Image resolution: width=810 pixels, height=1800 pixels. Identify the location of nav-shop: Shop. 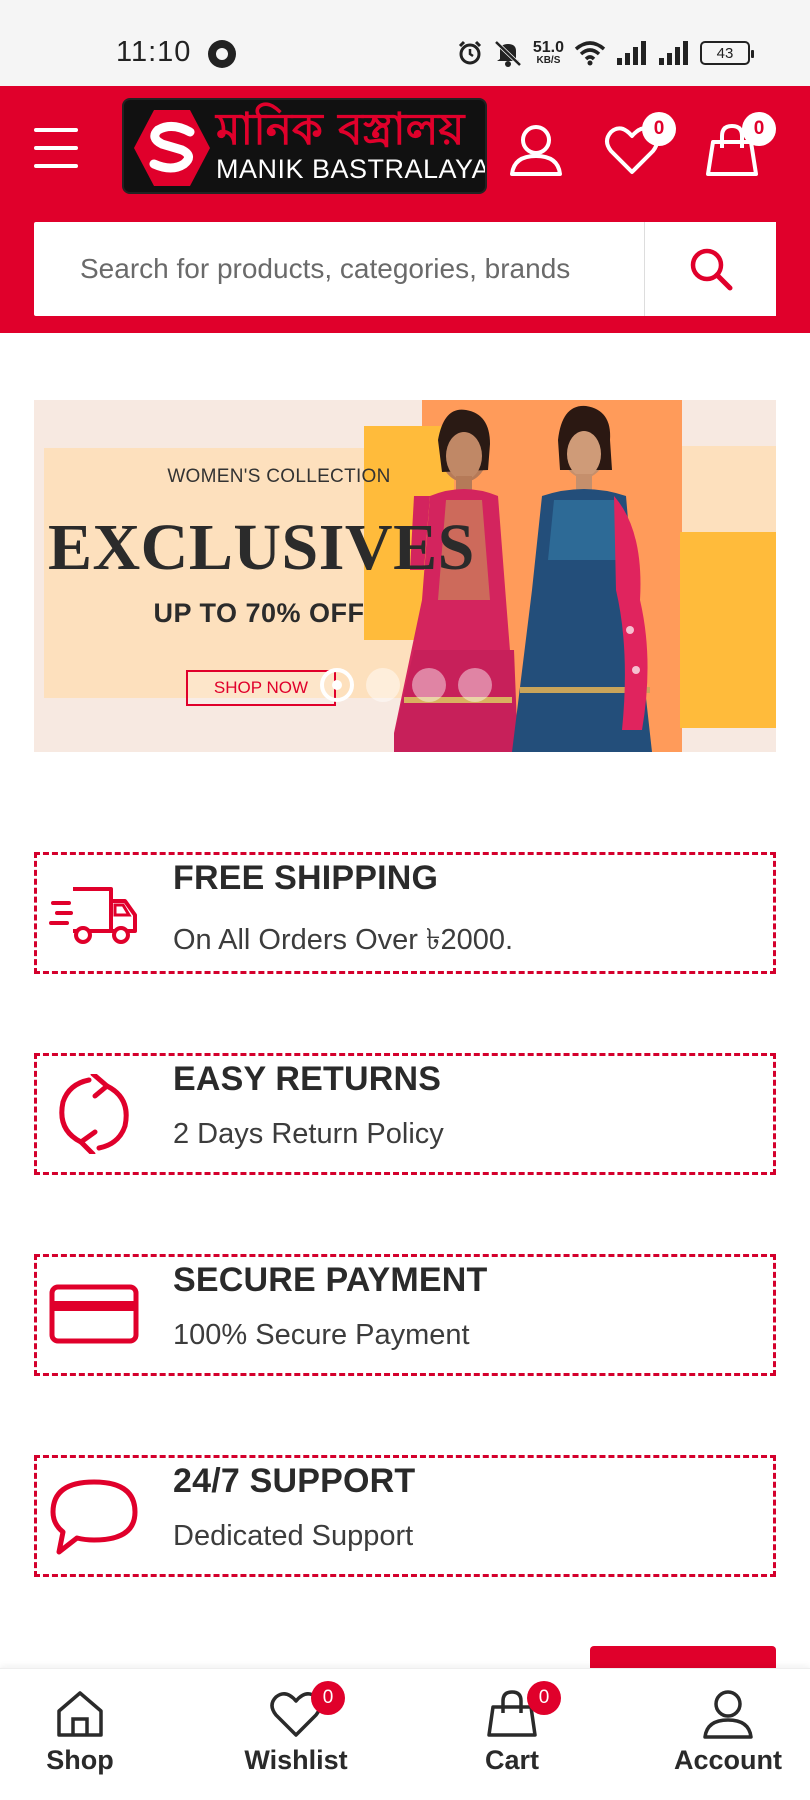
(80, 1737).